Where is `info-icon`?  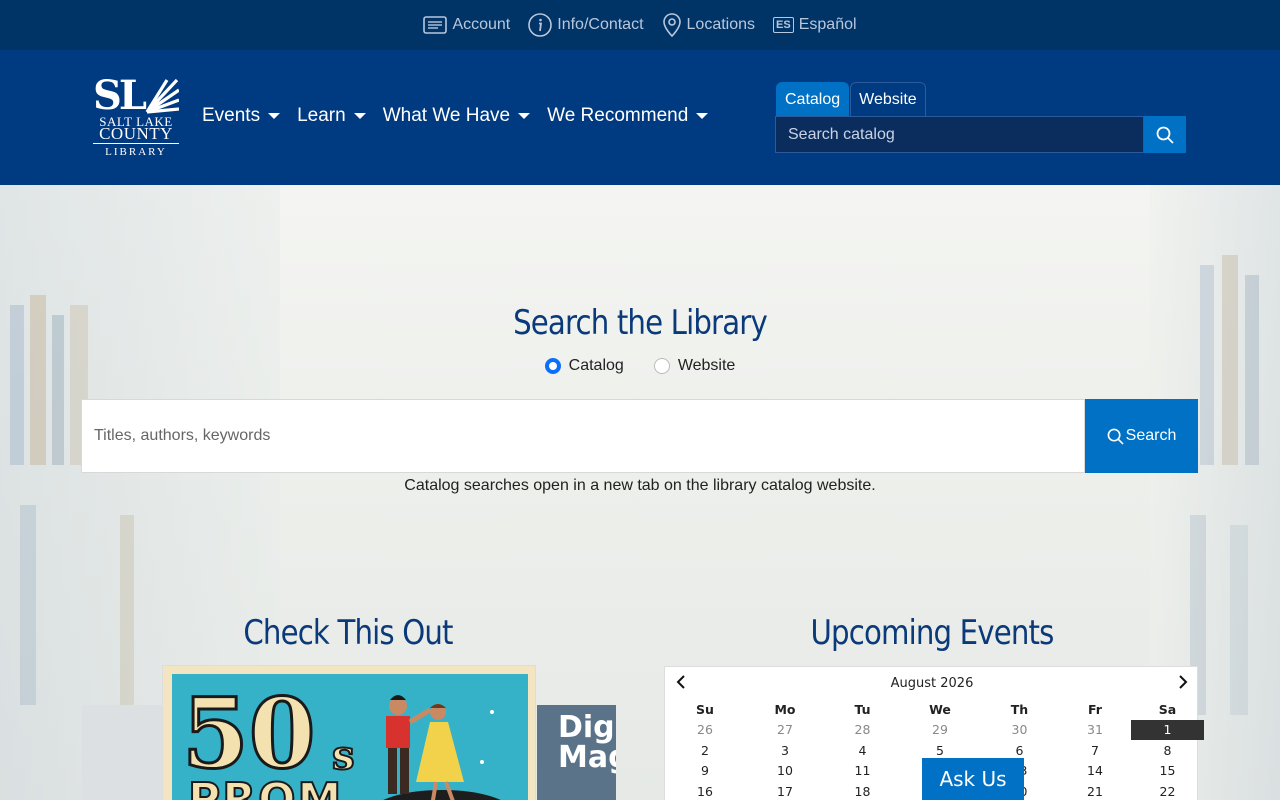
info-icon is located at coordinates (540, 25).